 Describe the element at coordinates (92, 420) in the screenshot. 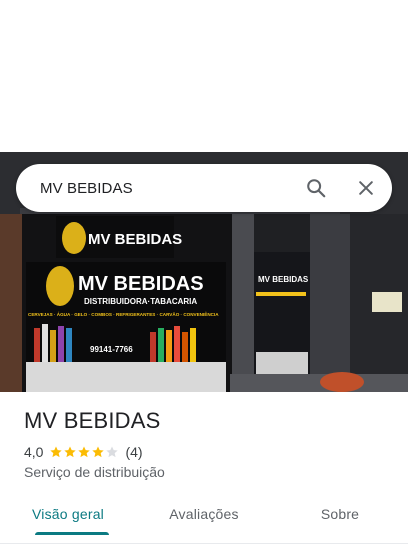

I see `place-title: MV BEBIDAS` at that location.